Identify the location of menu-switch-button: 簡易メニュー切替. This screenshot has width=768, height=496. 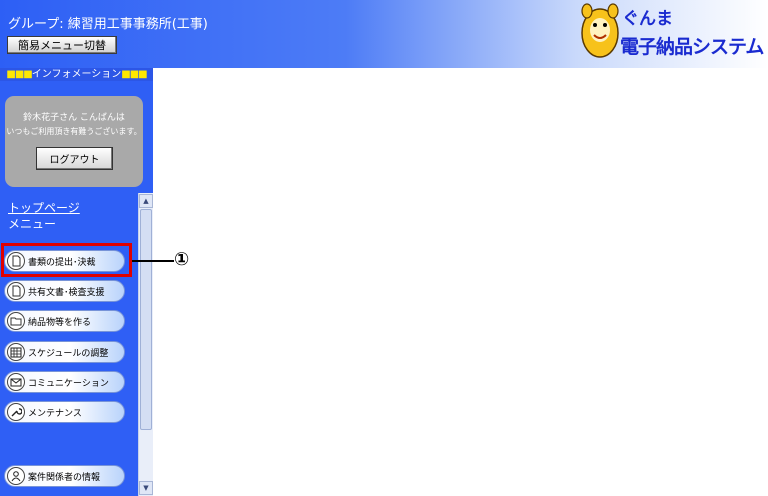
(62, 45).